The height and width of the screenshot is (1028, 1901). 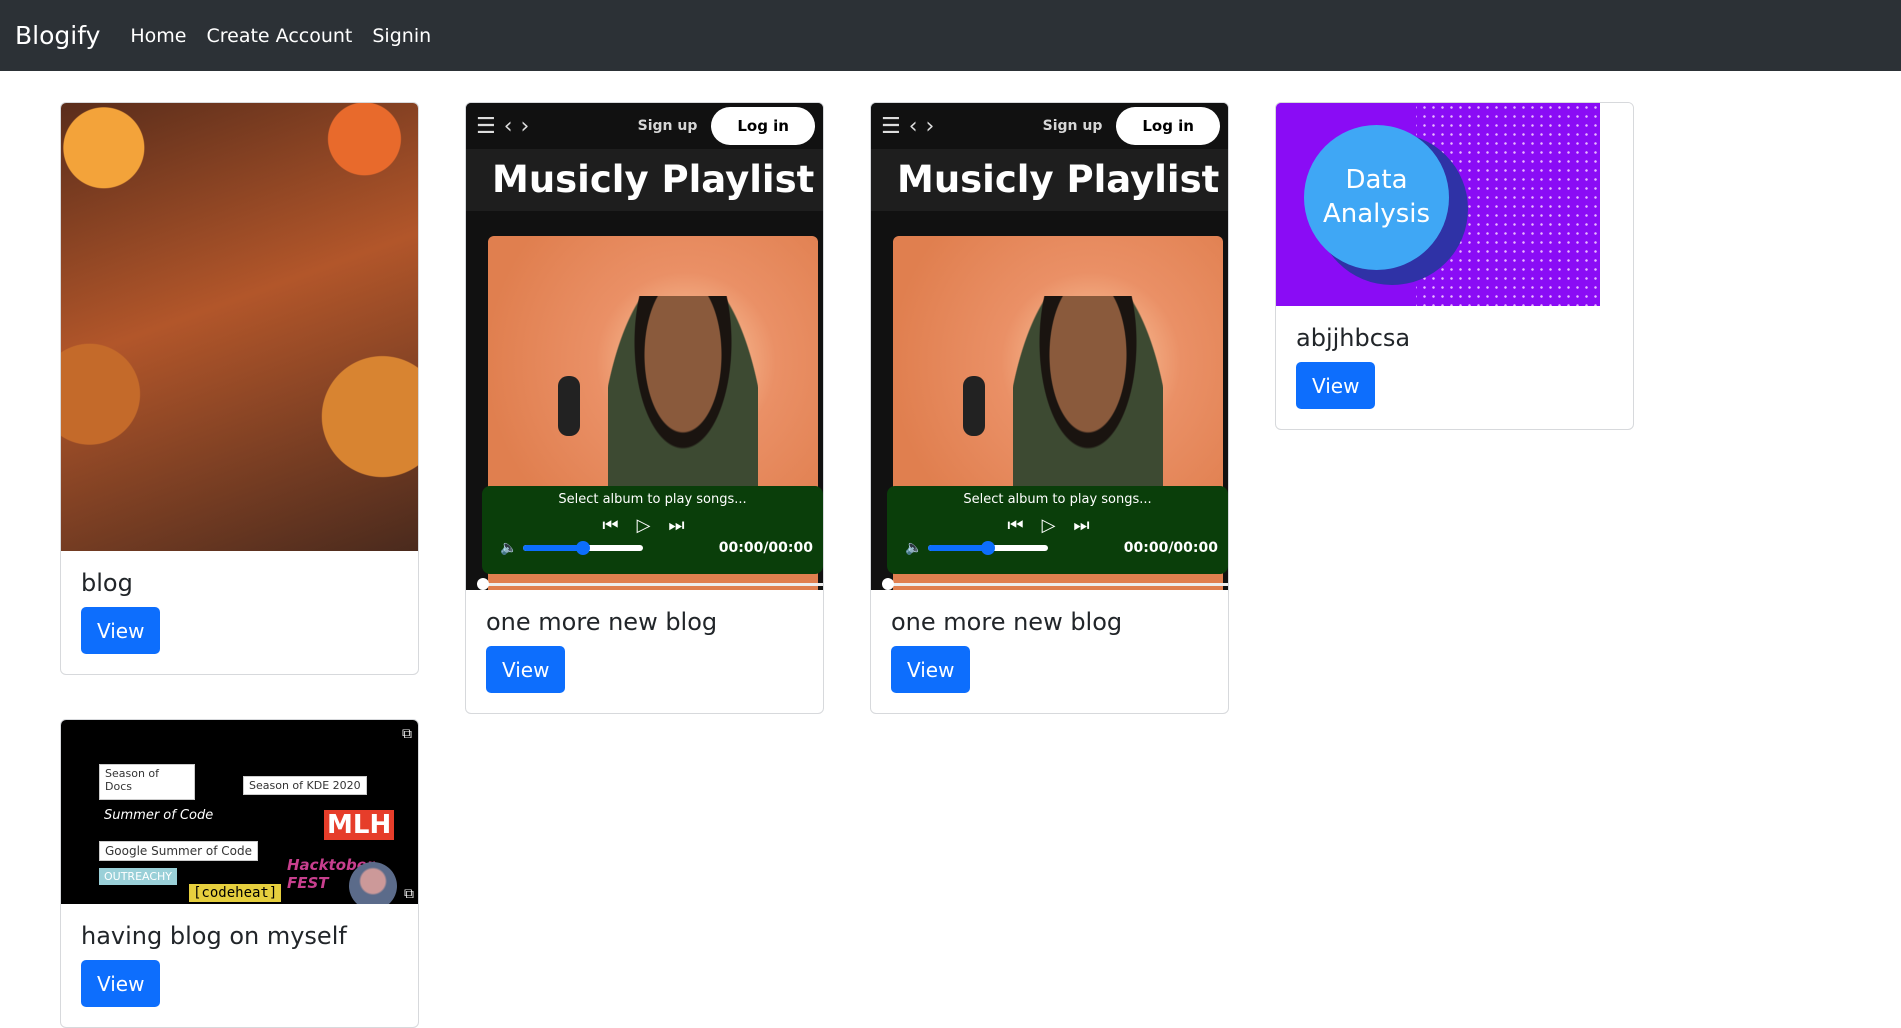 I want to click on blog-card: blog View, so click(x=239, y=388).